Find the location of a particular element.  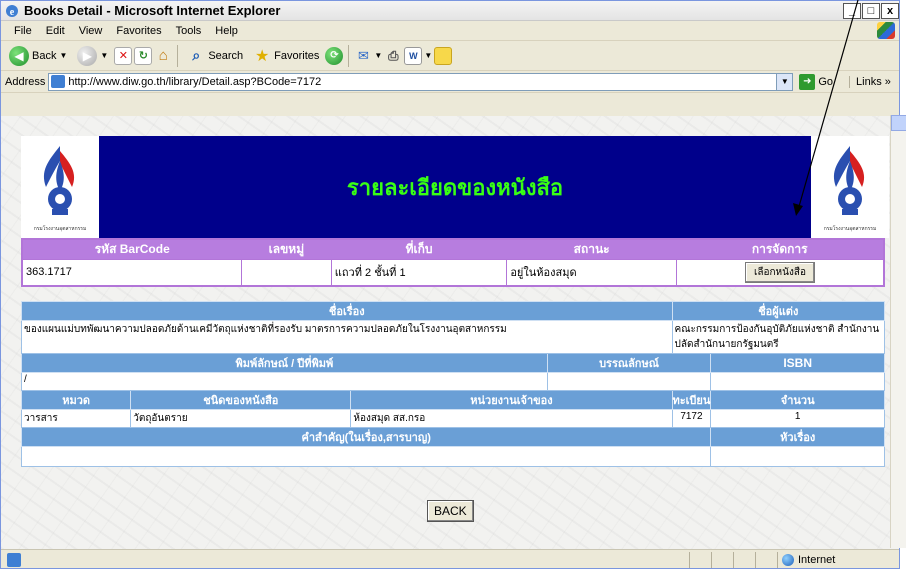

search-button: ⌕ Search is located at coordinates (215, 56).